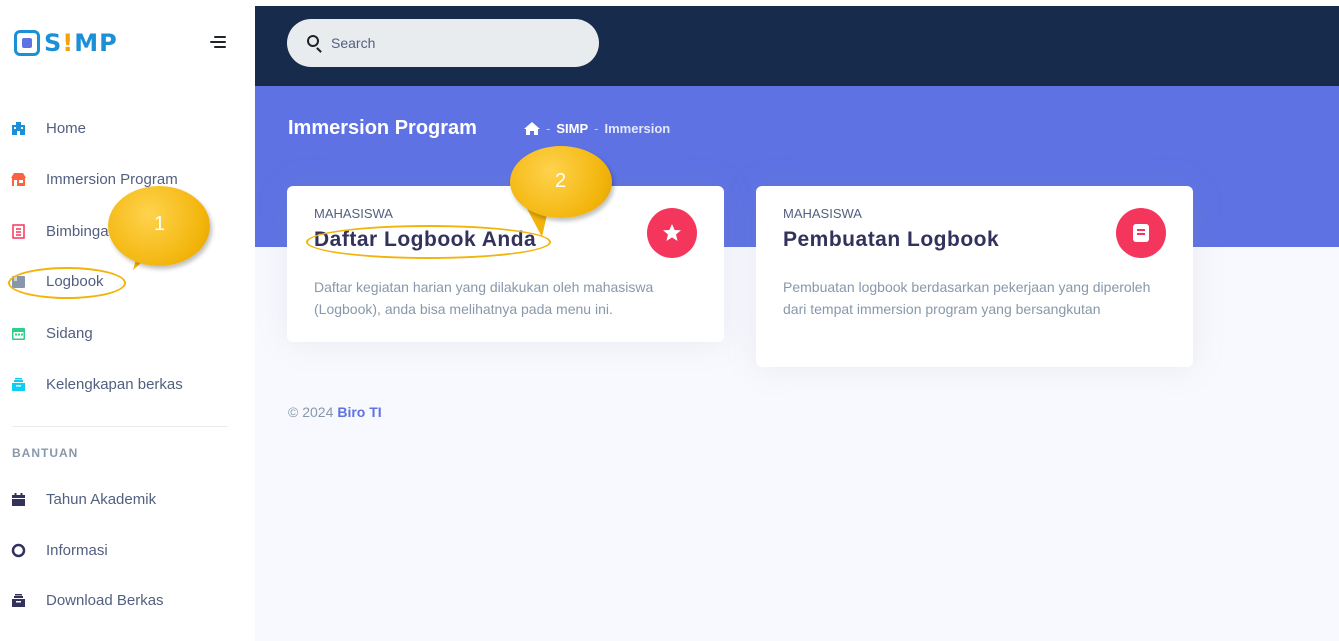 Image resolution: width=1339 pixels, height=641 pixels. I want to click on search-box, so click(443, 43).